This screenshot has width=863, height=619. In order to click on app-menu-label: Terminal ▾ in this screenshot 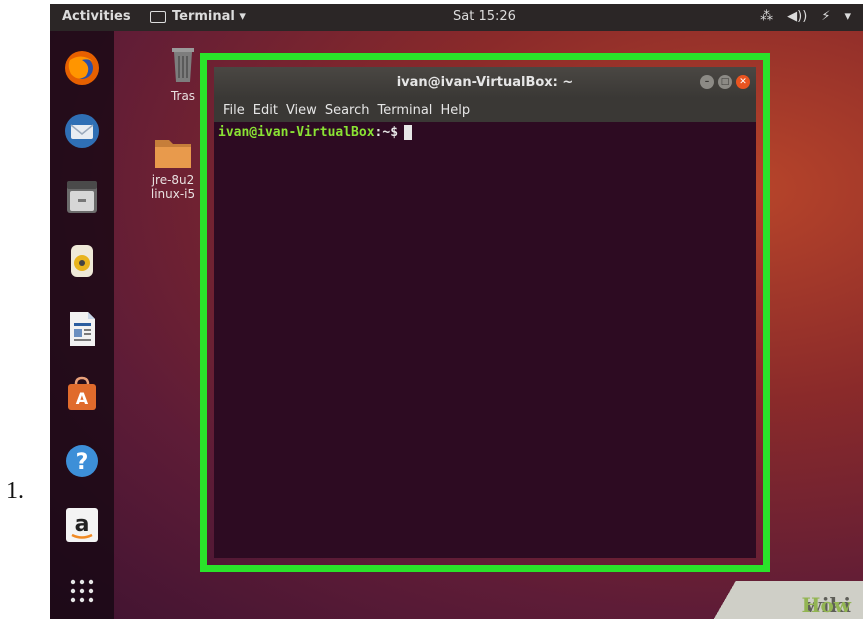, I will do `click(209, 16)`.